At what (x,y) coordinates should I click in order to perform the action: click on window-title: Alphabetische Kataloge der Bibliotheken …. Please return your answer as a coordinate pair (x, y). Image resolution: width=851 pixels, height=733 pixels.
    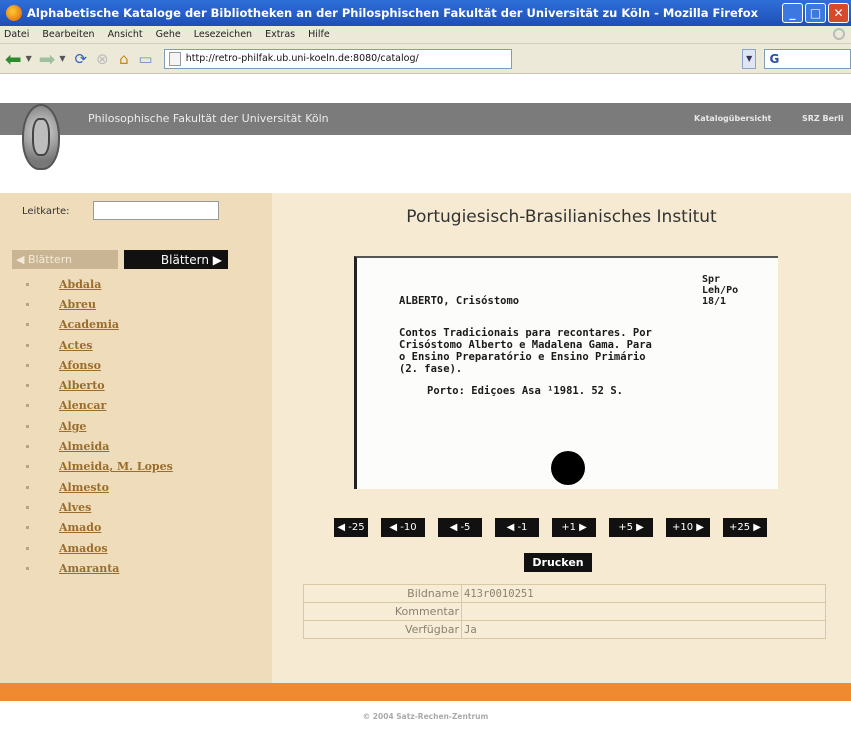
    Looking at the image, I should click on (393, 13).